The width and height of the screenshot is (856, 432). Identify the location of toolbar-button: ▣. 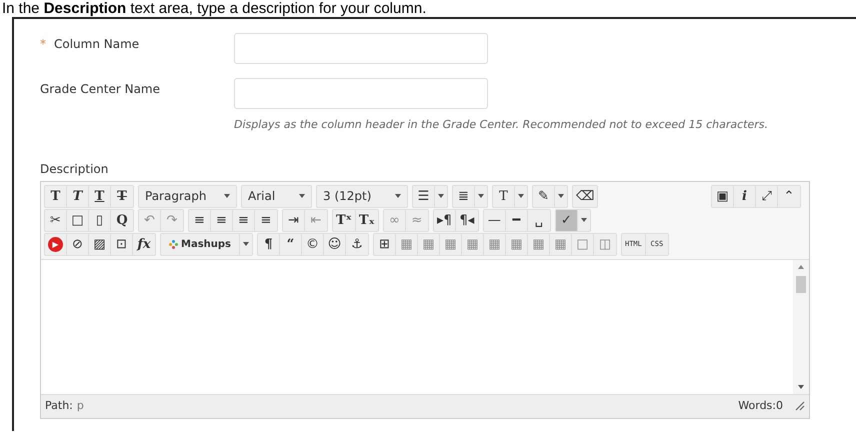
(723, 196).